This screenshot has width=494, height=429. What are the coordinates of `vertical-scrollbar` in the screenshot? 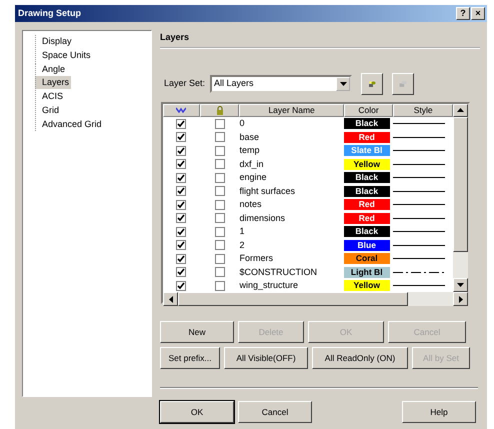 It's located at (460, 198).